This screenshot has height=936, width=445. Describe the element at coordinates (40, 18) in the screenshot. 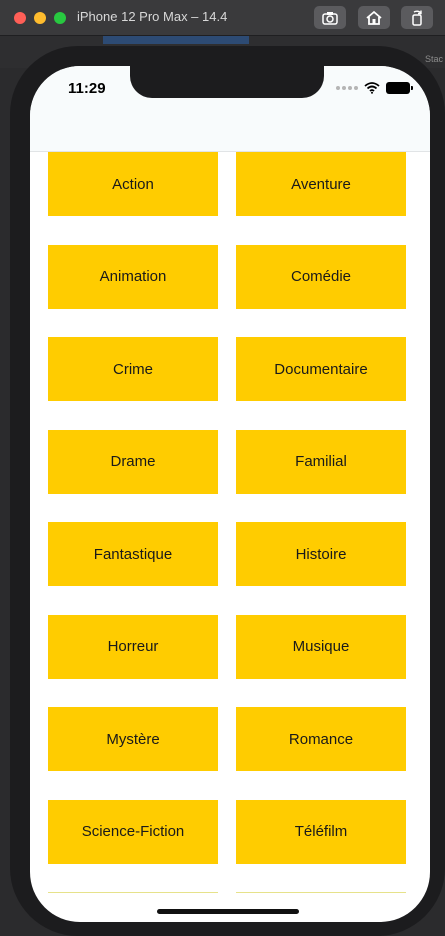

I see `minimize-window-button` at that location.